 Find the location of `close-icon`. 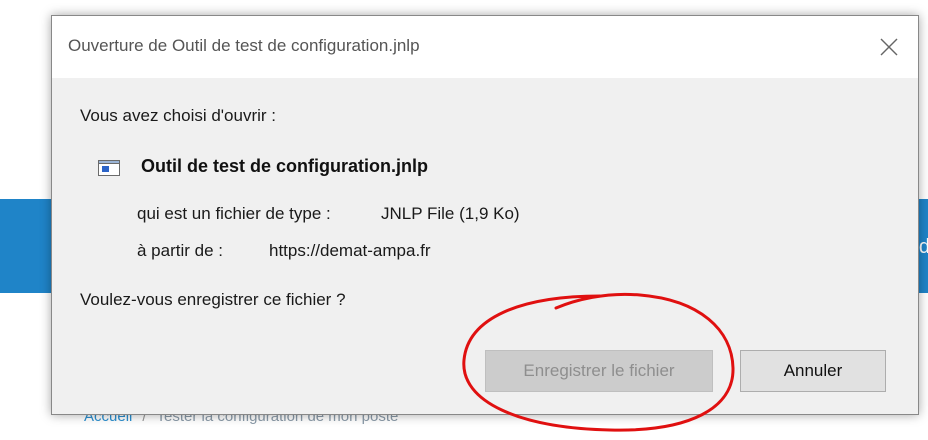

close-icon is located at coordinates (889, 47).